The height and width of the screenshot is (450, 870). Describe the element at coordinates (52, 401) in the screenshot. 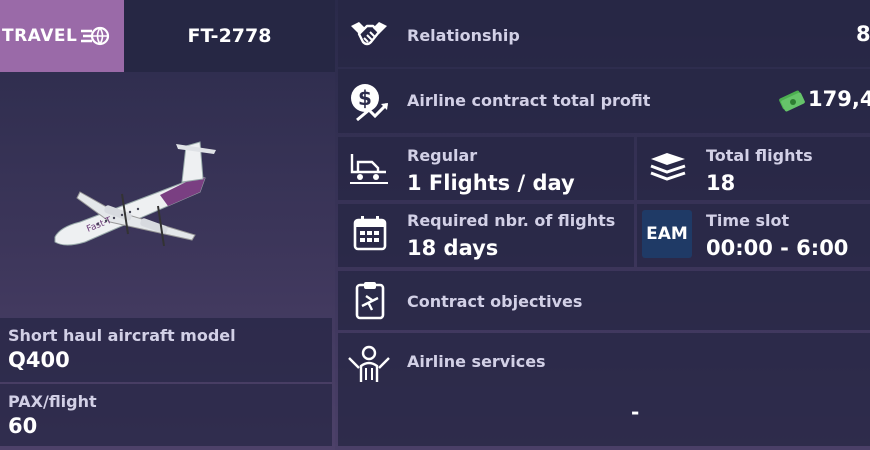

I see `pax-label: PAX/flight` at that location.